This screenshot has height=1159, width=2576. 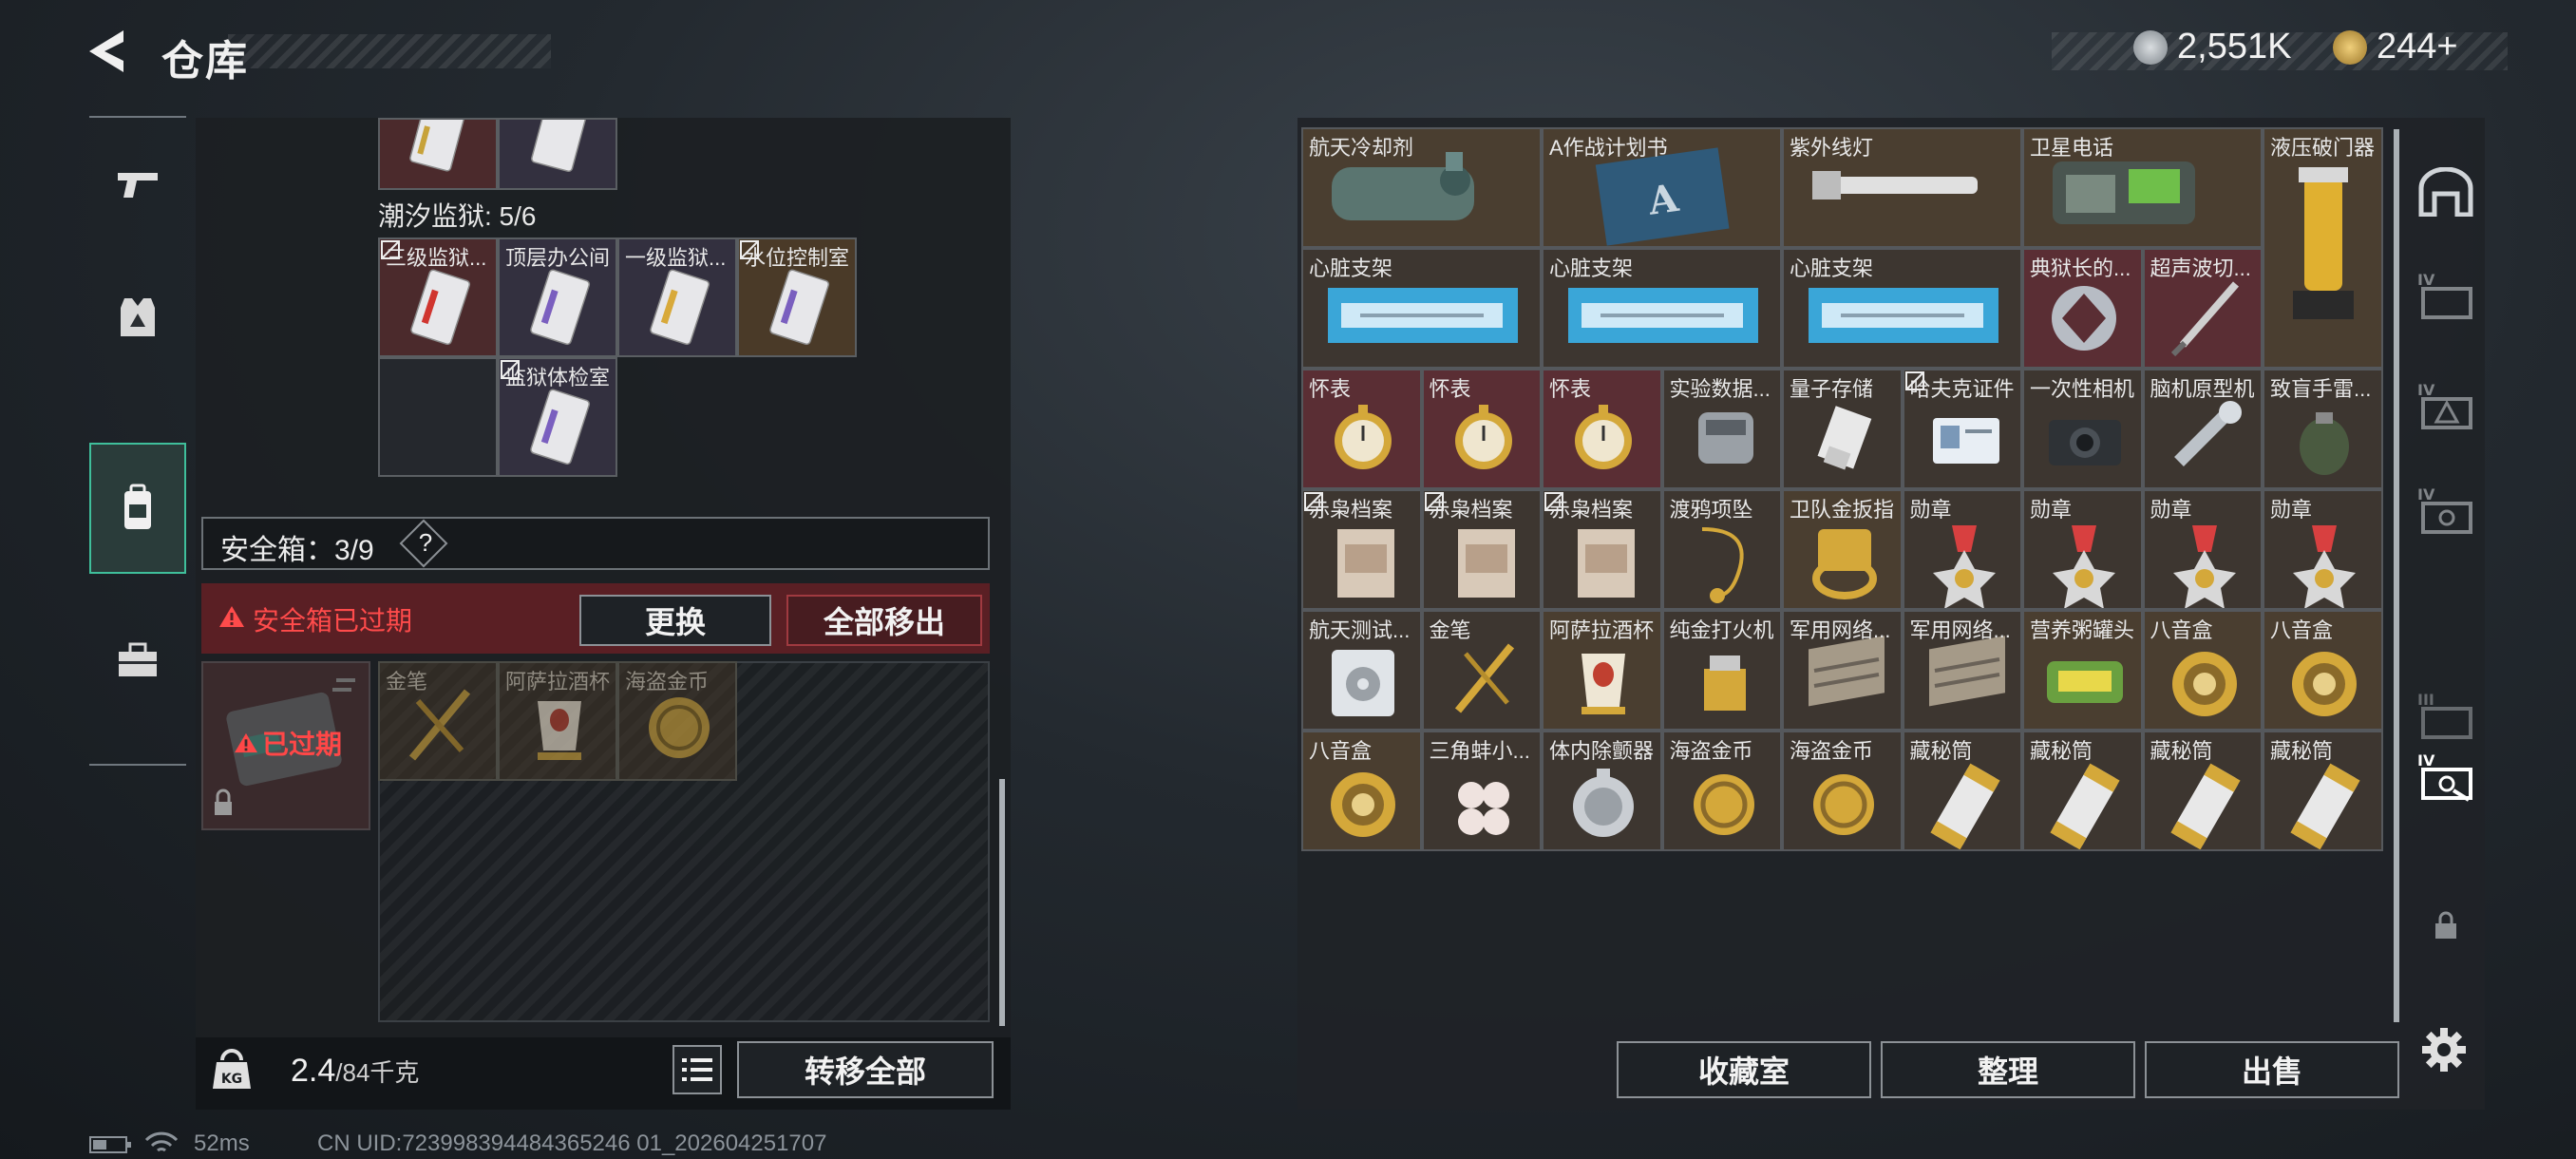 I want to click on currency-secondary: 244+, so click(x=2395, y=47).